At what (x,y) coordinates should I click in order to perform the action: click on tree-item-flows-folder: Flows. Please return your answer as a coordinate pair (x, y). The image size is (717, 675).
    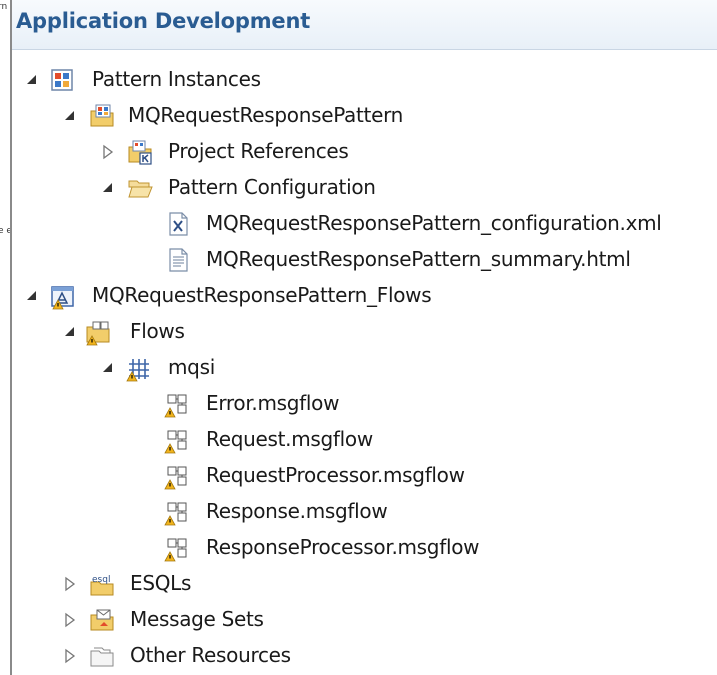
    Looking at the image, I should click on (364, 332).